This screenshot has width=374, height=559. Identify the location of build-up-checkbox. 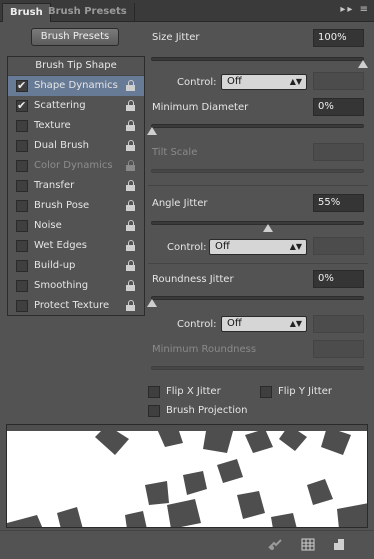
(22, 266).